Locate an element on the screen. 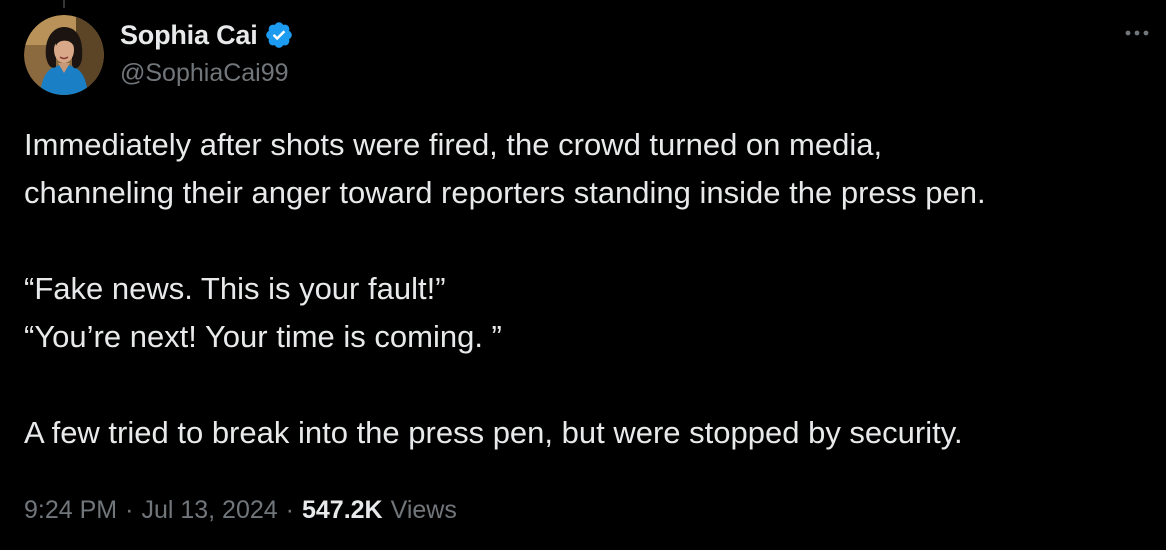 This screenshot has height=550, width=1166. more-horizontal-icon is located at coordinates (1137, 33).